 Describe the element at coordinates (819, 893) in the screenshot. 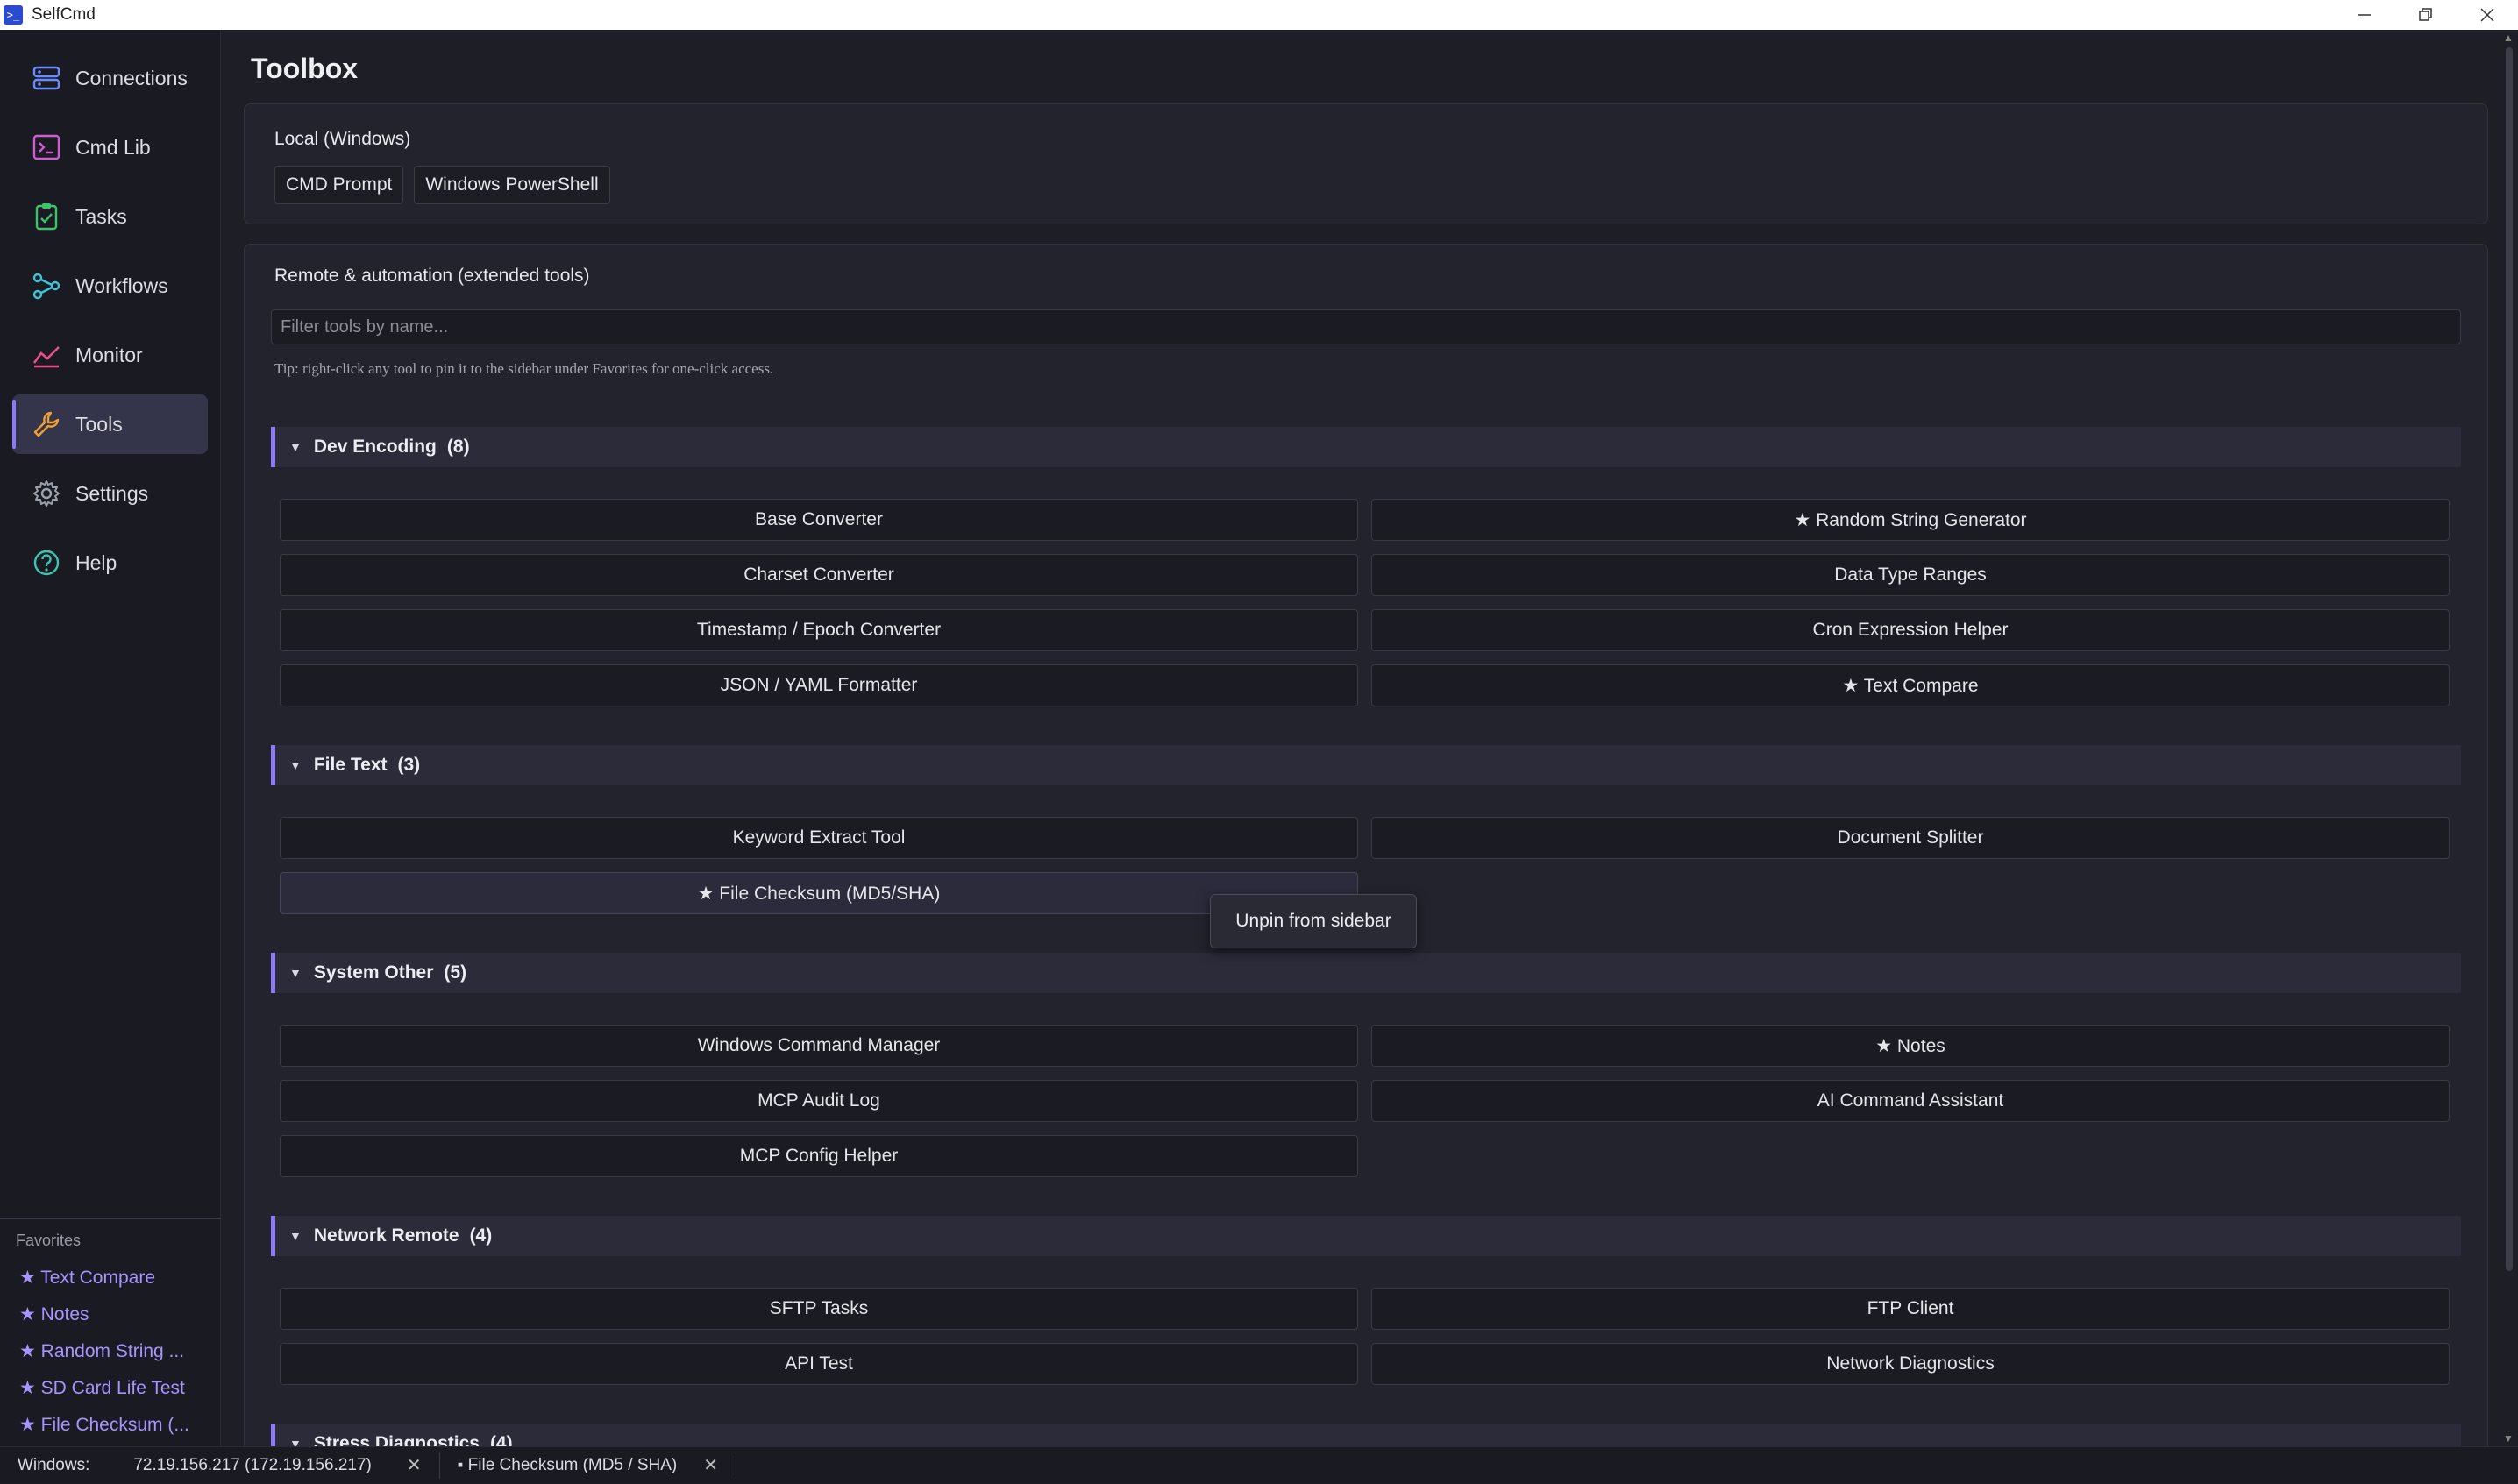

I see `tool-button: ★ File Checksum (MD5/SHA)` at that location.